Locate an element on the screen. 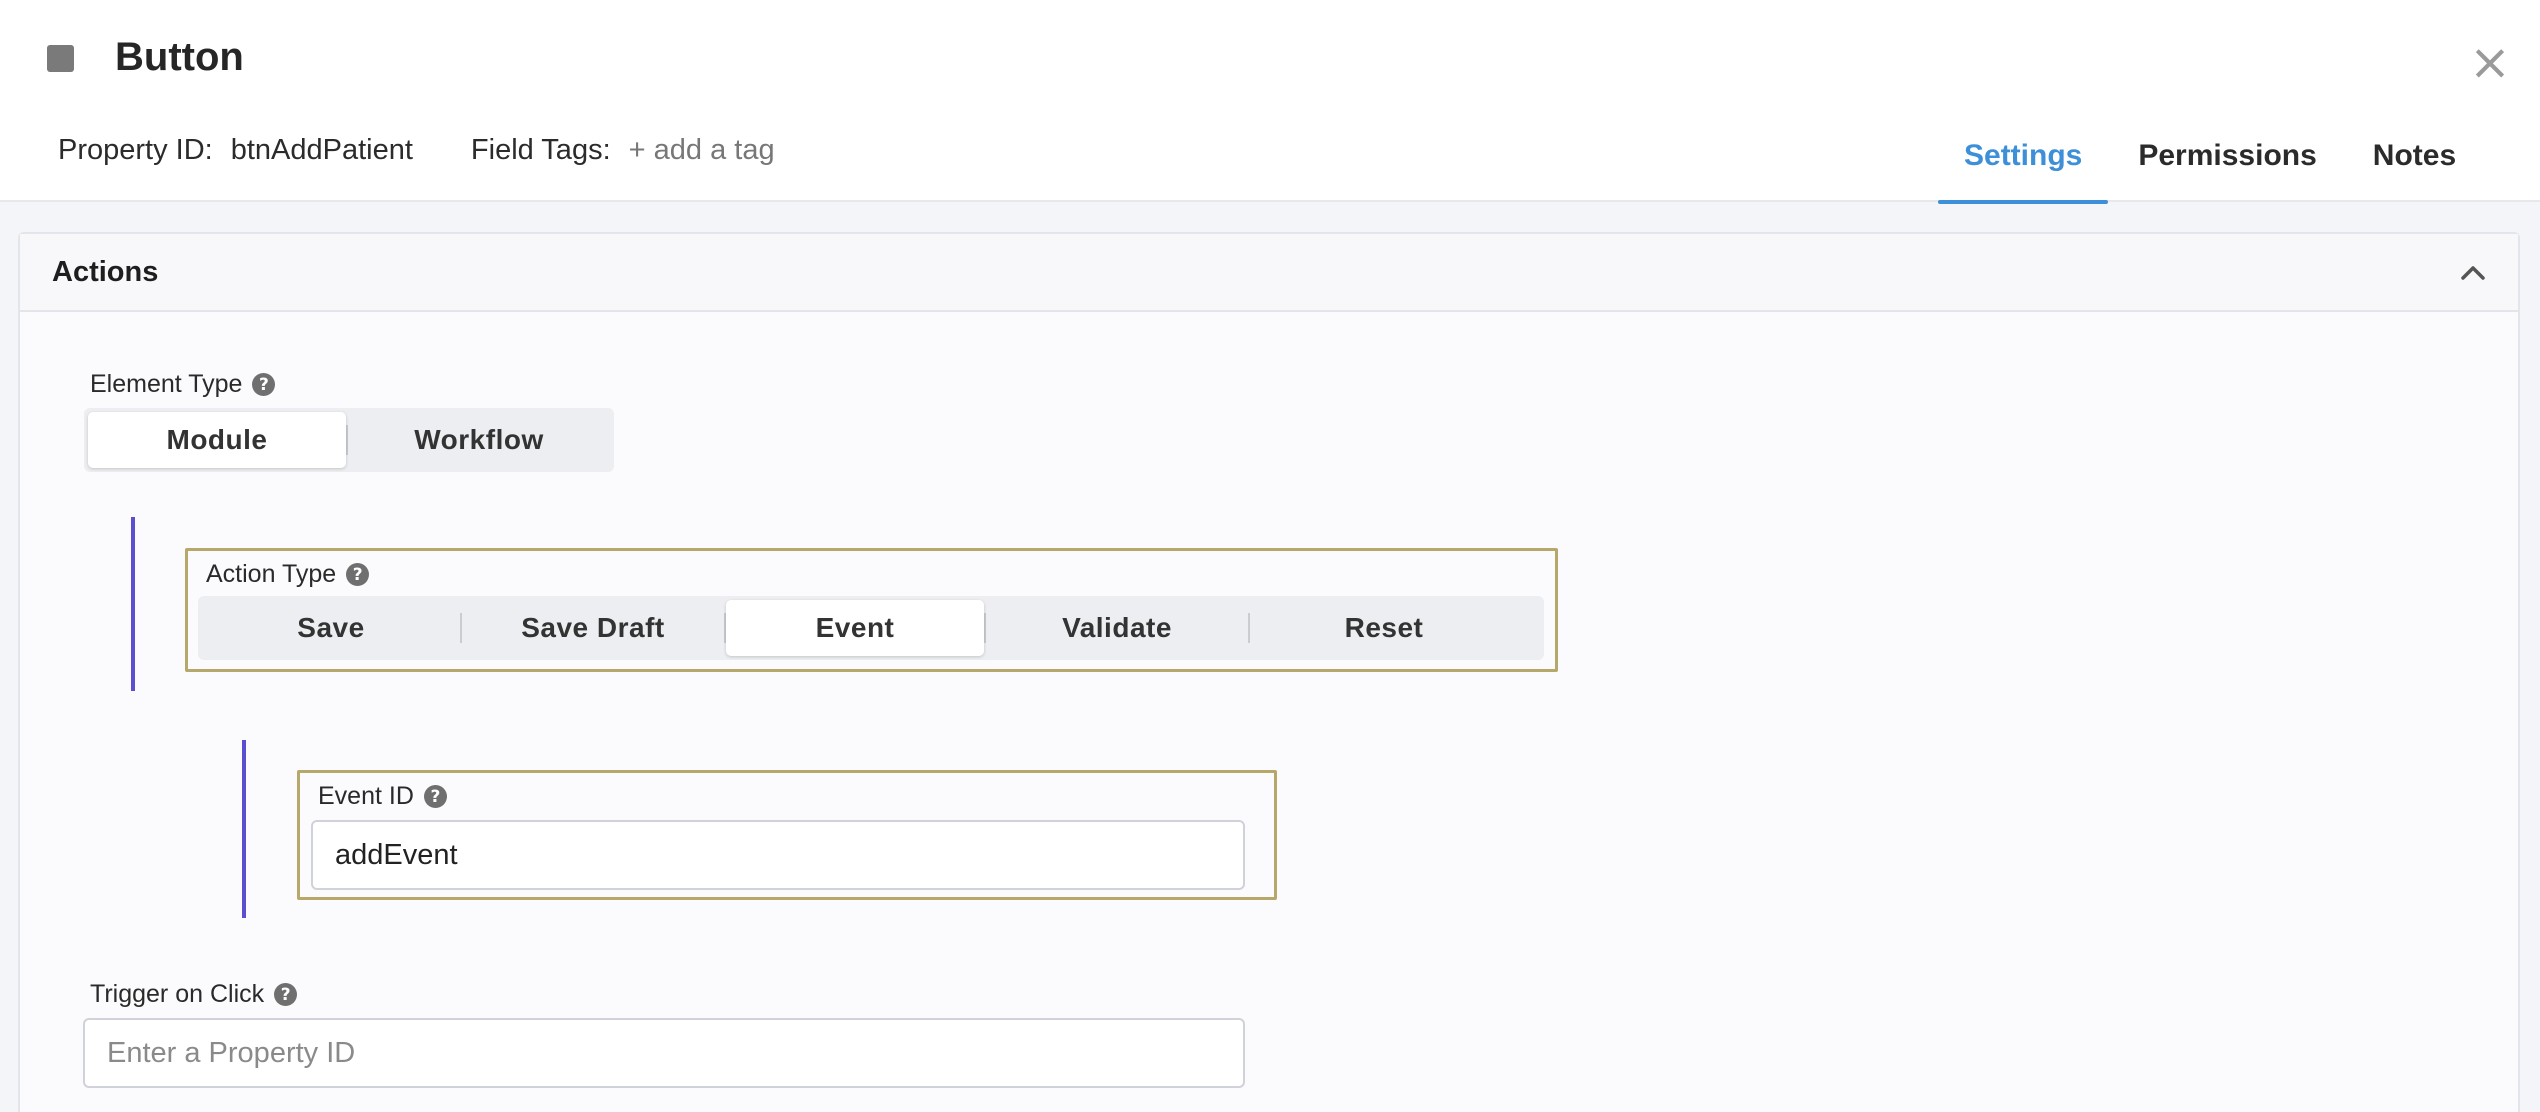  action-type-save-draft: Save Draft is located at coordinates (593, 628).